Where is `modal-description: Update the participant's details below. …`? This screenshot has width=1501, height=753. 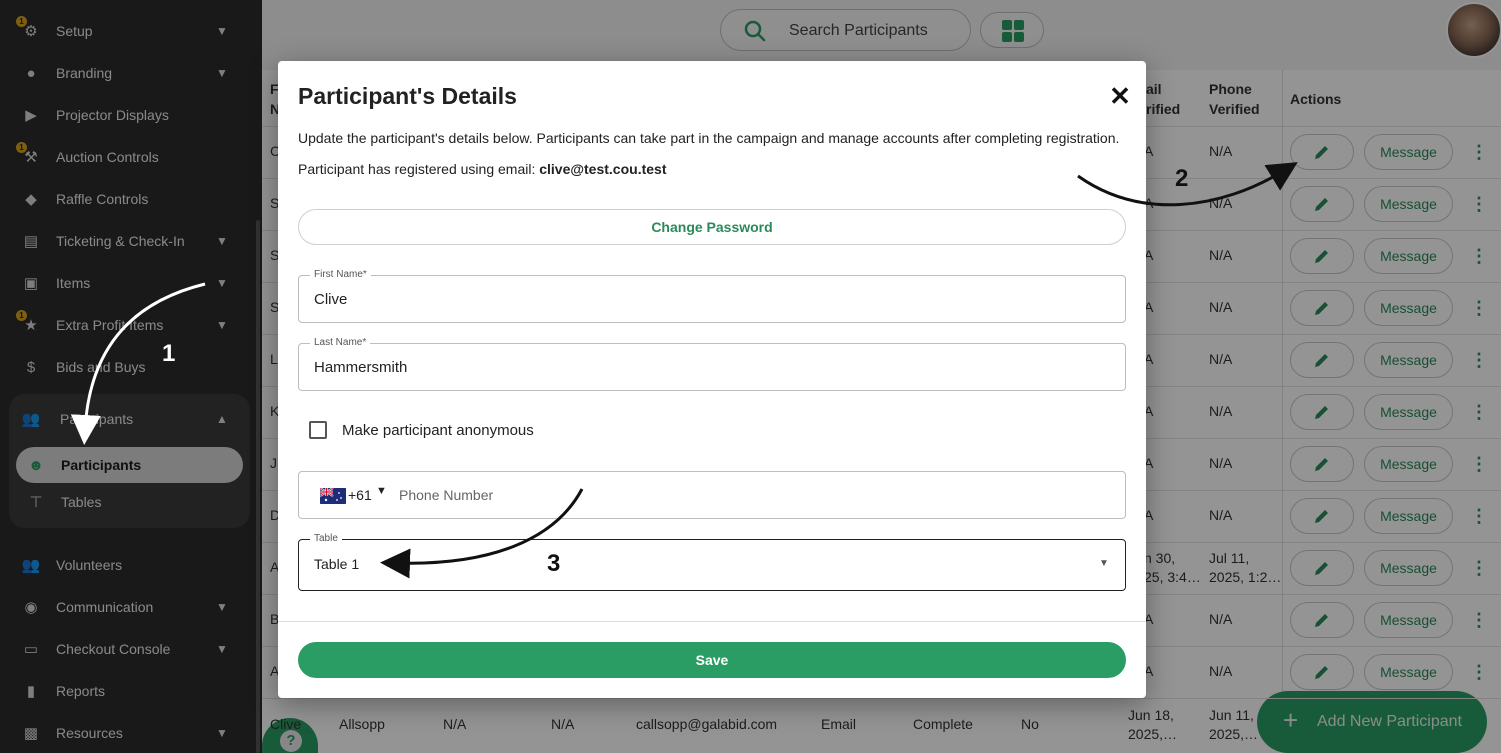 modal-description: Update the participant's details below. … is located at coordinates (709, 138).